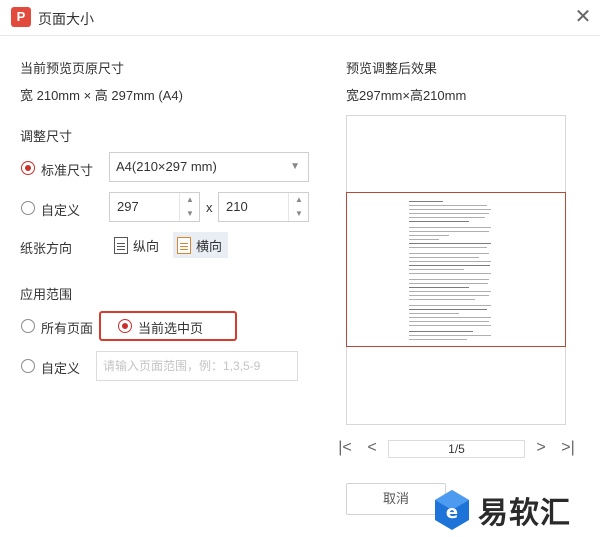 Image resolution: width=600 pixels, height=537 pixels. I want to click on custom-size-label: 自定义, so click(60, 209).